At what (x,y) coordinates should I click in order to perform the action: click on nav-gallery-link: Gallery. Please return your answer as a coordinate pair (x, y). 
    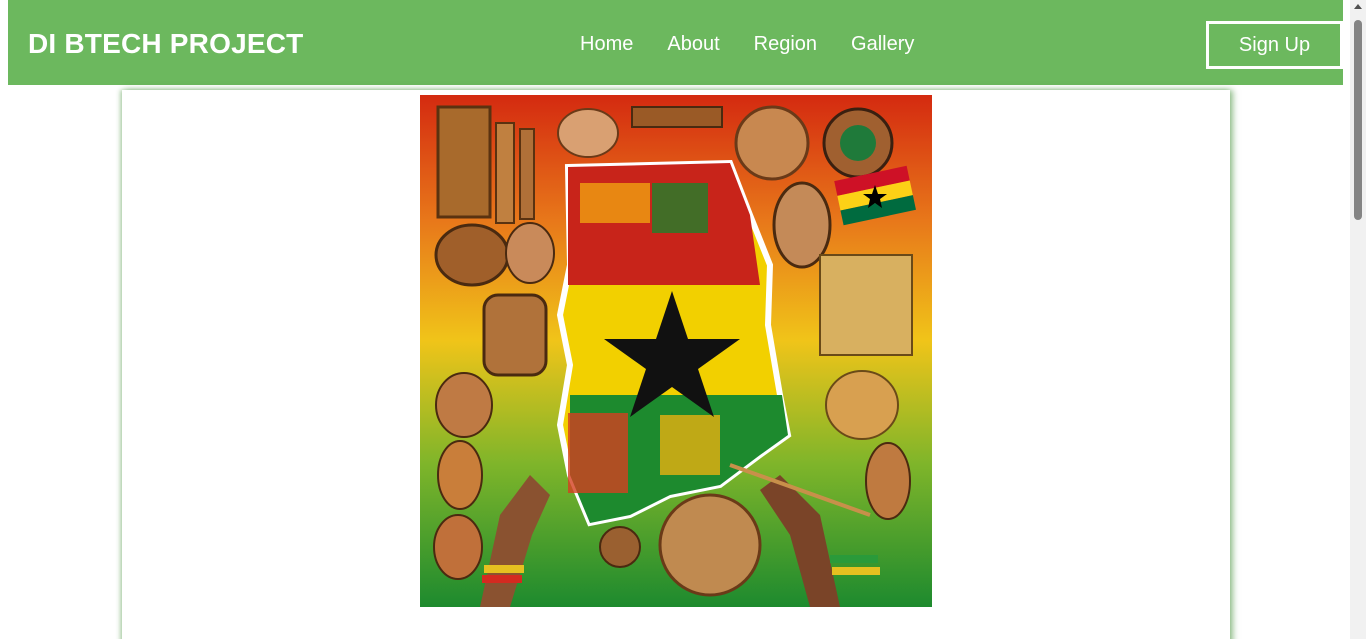
    Looking at the image, I should click on (882, 44).